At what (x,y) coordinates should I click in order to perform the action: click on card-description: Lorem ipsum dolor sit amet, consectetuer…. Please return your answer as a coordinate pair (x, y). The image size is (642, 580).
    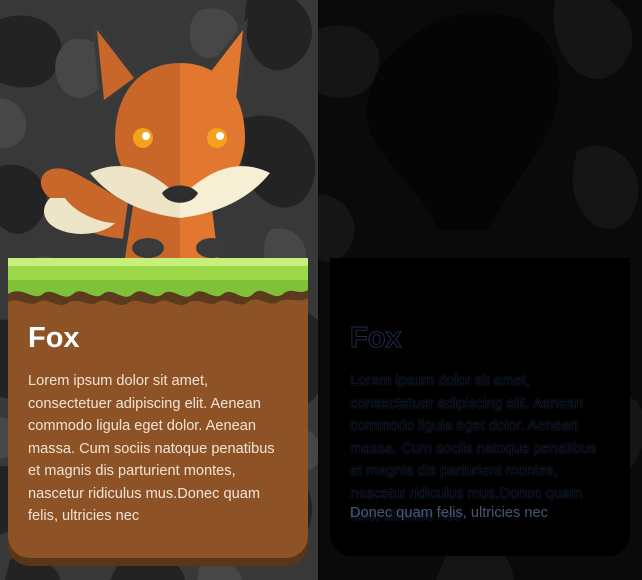
    Looking at the image, I should click on (151, 448).